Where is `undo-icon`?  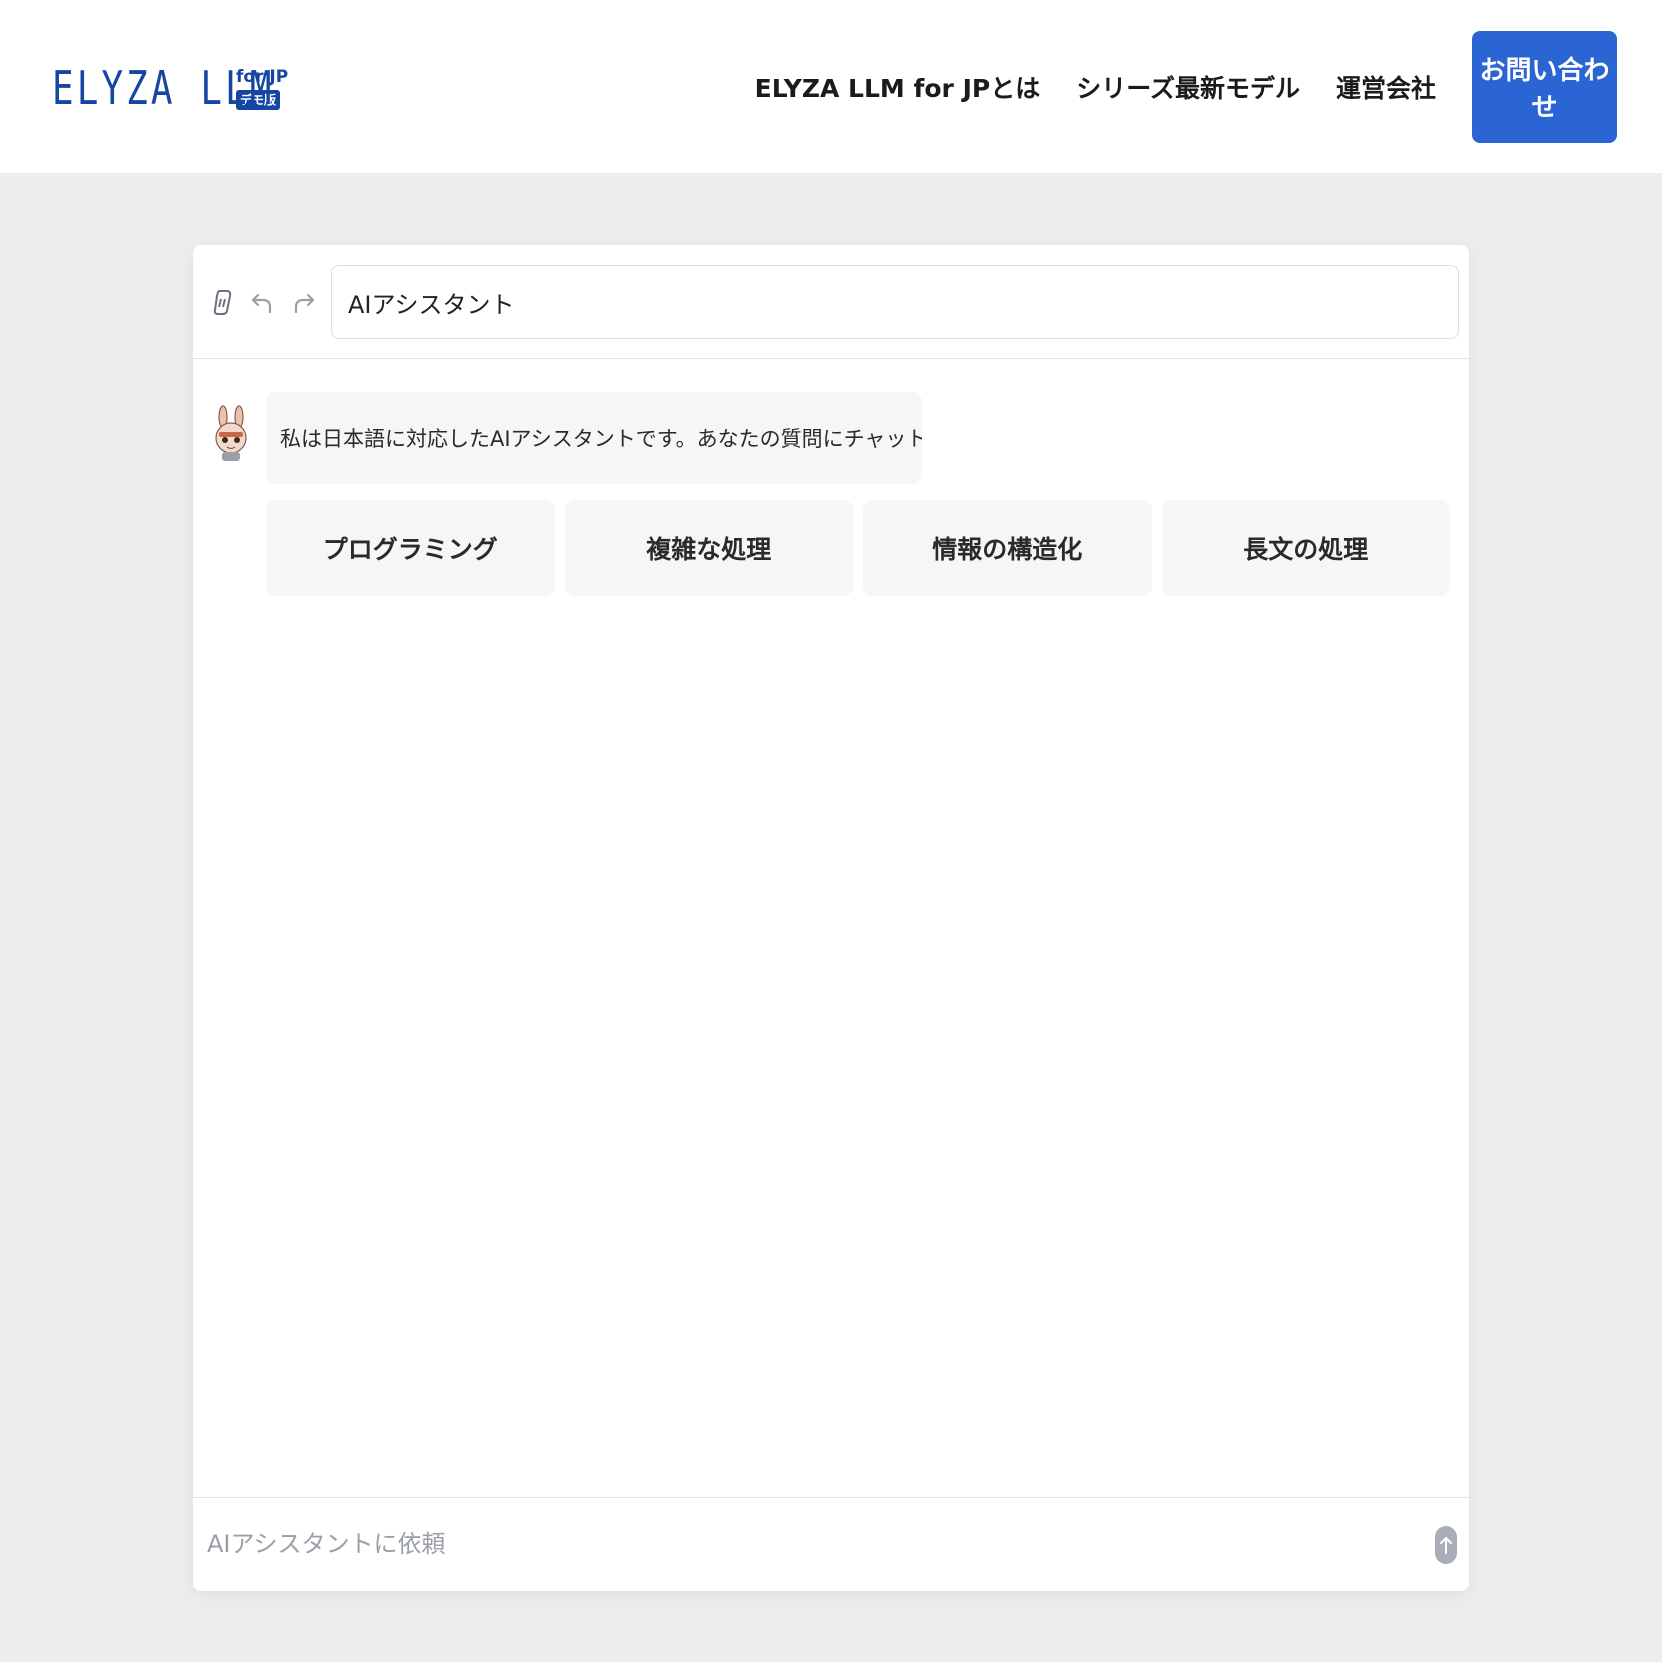 undo-icon is located at coordinates (262, 302).